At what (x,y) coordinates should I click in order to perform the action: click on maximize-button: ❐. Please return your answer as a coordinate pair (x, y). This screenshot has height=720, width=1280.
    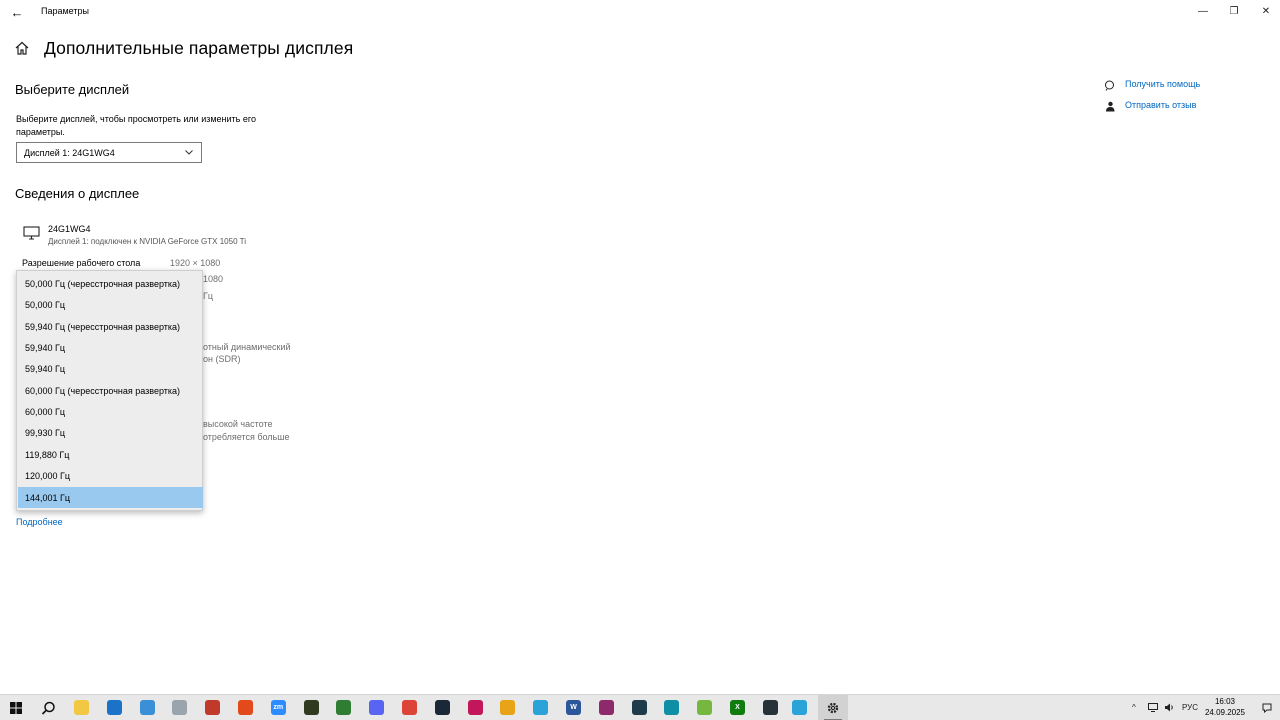
    Looking at the image, I should click on (1234, 11).